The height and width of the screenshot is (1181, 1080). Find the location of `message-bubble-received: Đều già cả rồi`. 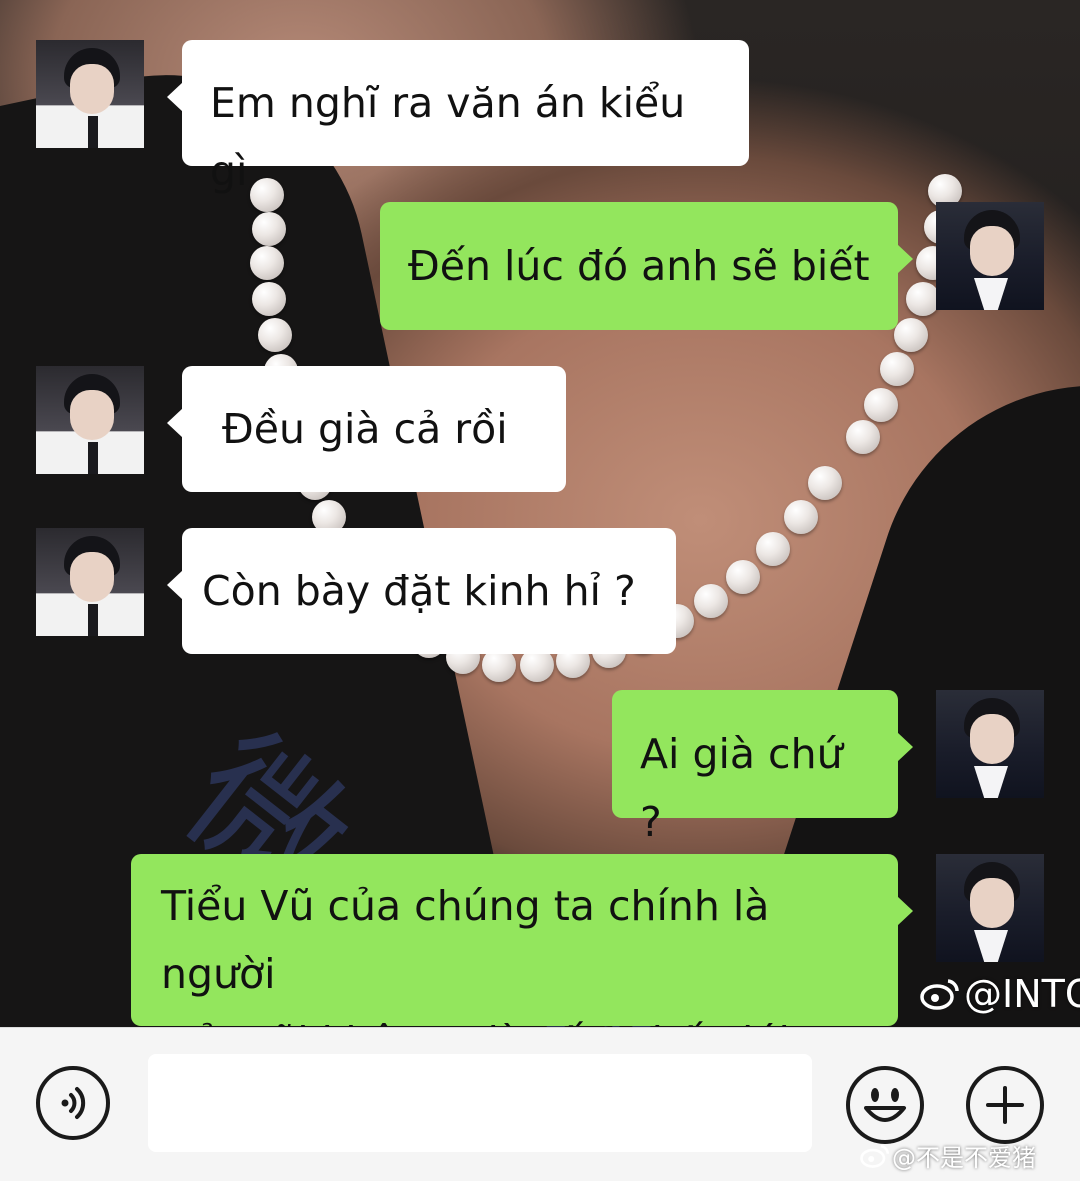

message-bubble-received: Đều già cả rồi is located at coordinates (366, 429).